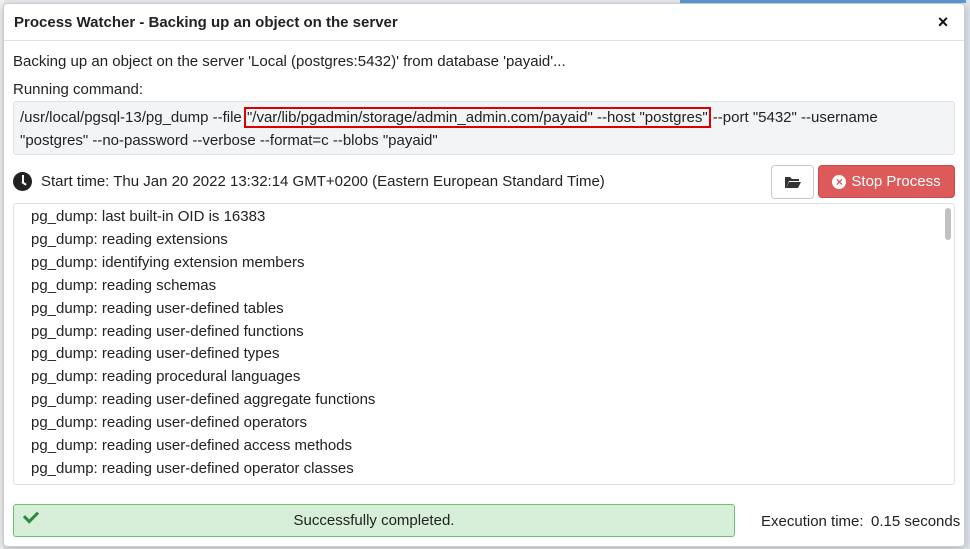 The height and width of the screenshot is (549, 970). What do you see at coordinates (124, 285) in the screenshot?
I see `log-line: pg_dump: reading schemas` at bounding box center [124, 285].